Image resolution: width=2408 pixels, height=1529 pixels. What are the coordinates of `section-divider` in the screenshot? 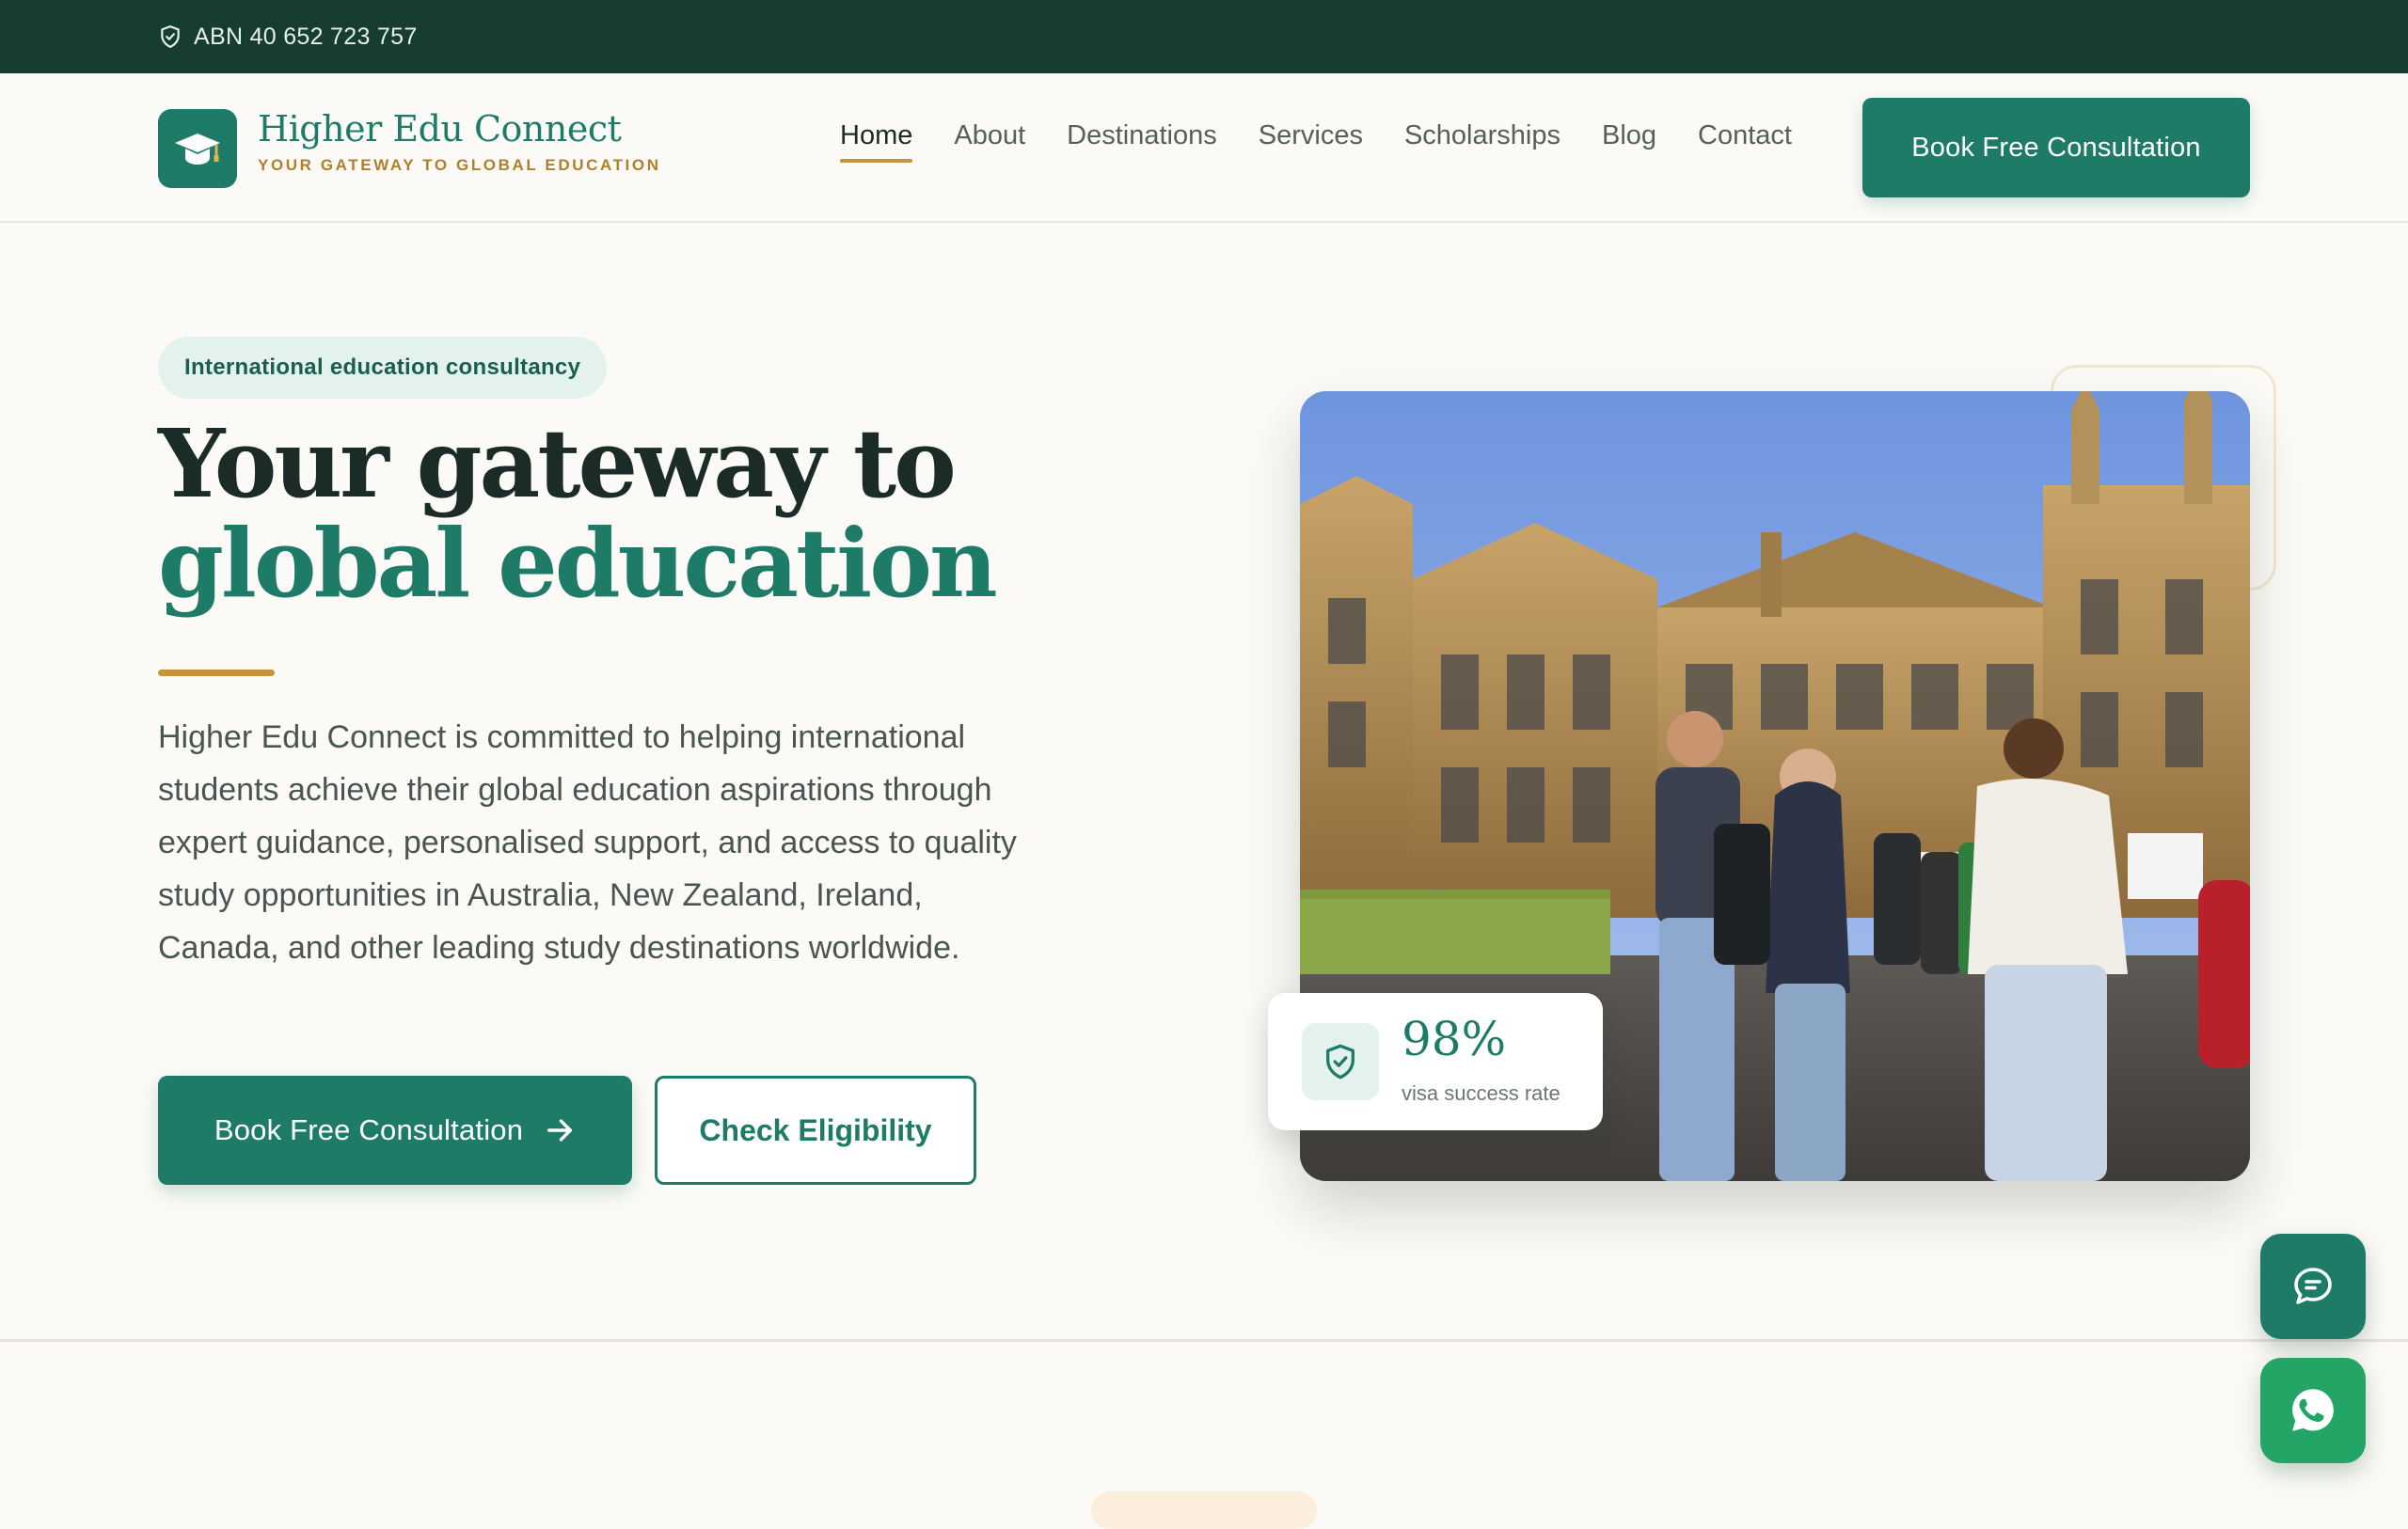 It's located at (1204, 1340).